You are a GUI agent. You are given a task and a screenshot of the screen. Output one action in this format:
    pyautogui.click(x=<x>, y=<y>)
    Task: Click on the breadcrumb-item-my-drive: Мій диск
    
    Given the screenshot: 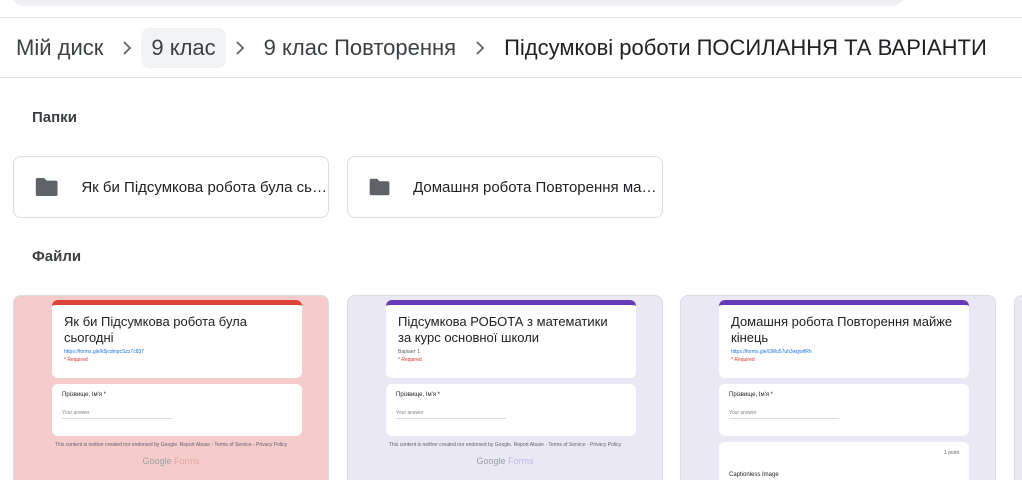 What is the action you would take?
    pyautogui.click(x=59, y=48)
    